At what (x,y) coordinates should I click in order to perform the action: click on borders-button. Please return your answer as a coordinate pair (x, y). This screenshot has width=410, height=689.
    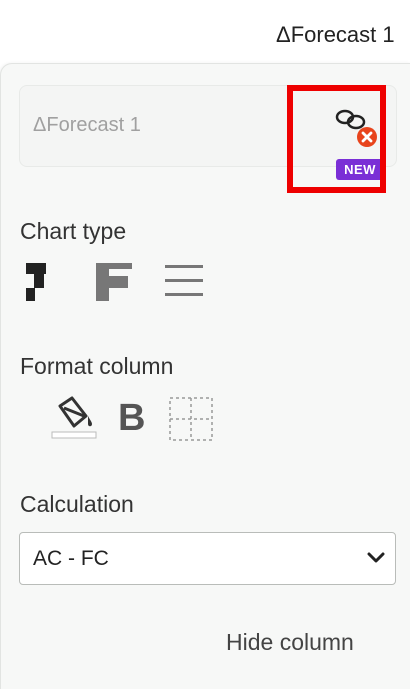
    Looking at the image, I should click on (191, 419).